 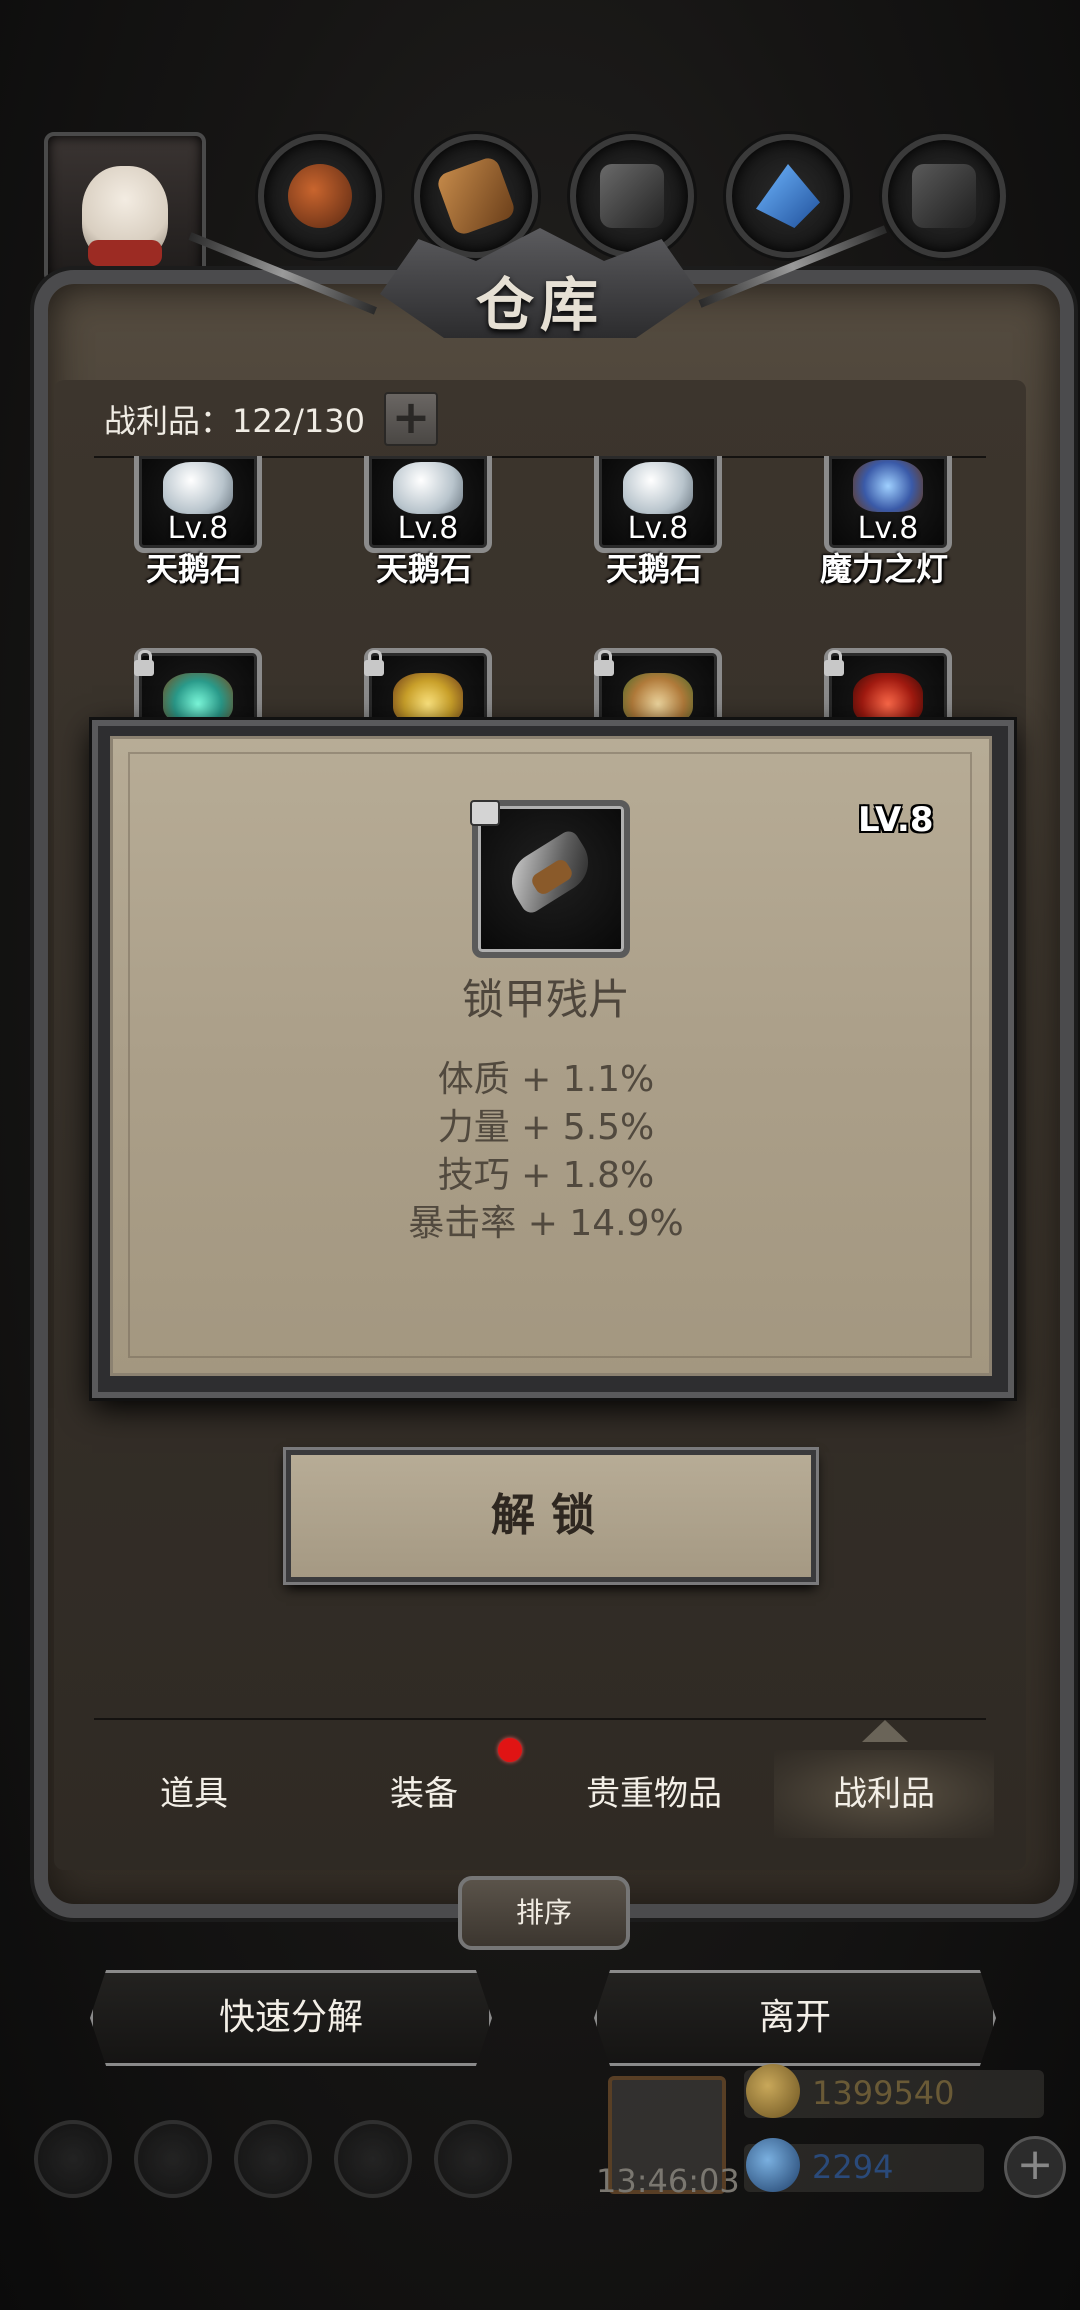 I want to click on add-gems-button: +, so click(x=1035, y=2167).